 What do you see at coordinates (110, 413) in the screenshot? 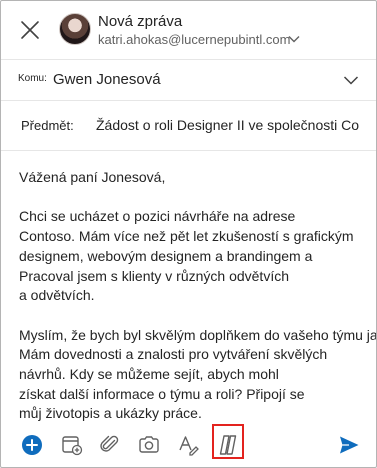
I see `body-line: můj životopis a ukázky práce.` at bounding box center [110, 413].